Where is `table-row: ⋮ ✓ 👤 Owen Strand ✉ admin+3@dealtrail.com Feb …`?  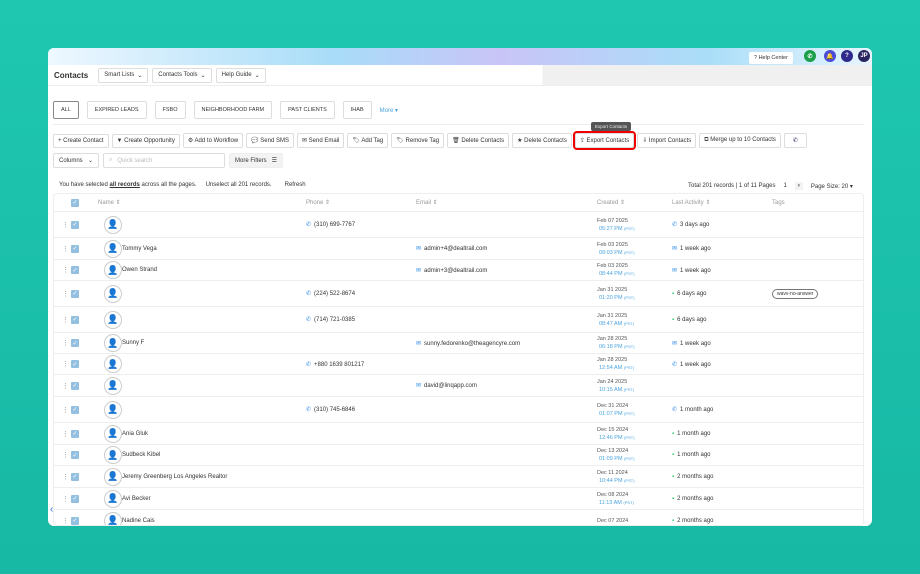 table-row: ⋮ ✓ 👤 Owen Strand ✉ admin+3@dealtrail.com Feb … is located at coordinates (458, 270).